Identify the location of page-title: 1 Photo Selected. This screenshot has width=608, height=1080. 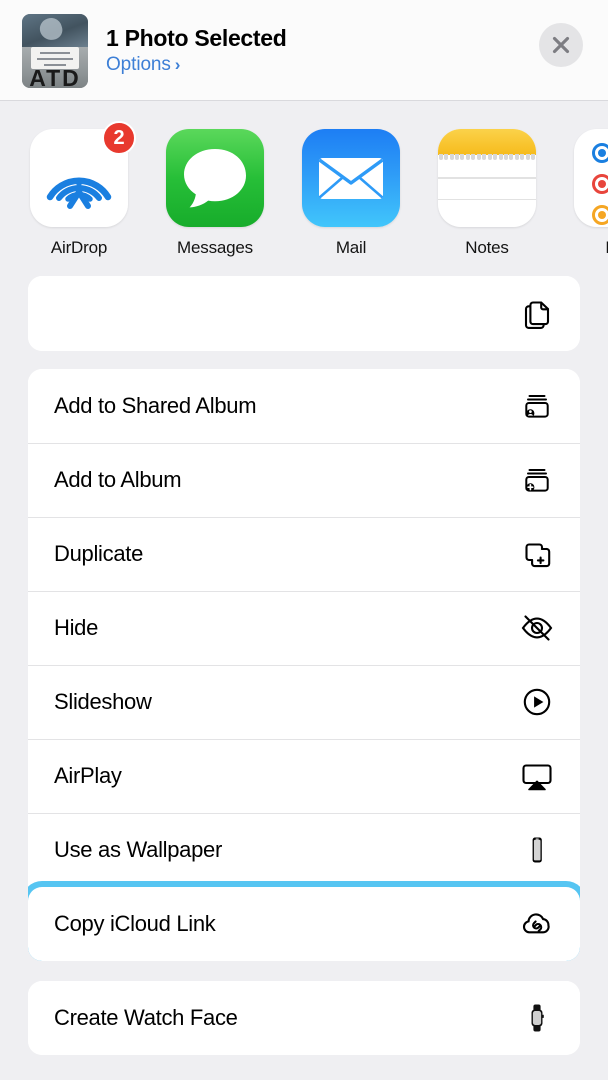
(196, 37).